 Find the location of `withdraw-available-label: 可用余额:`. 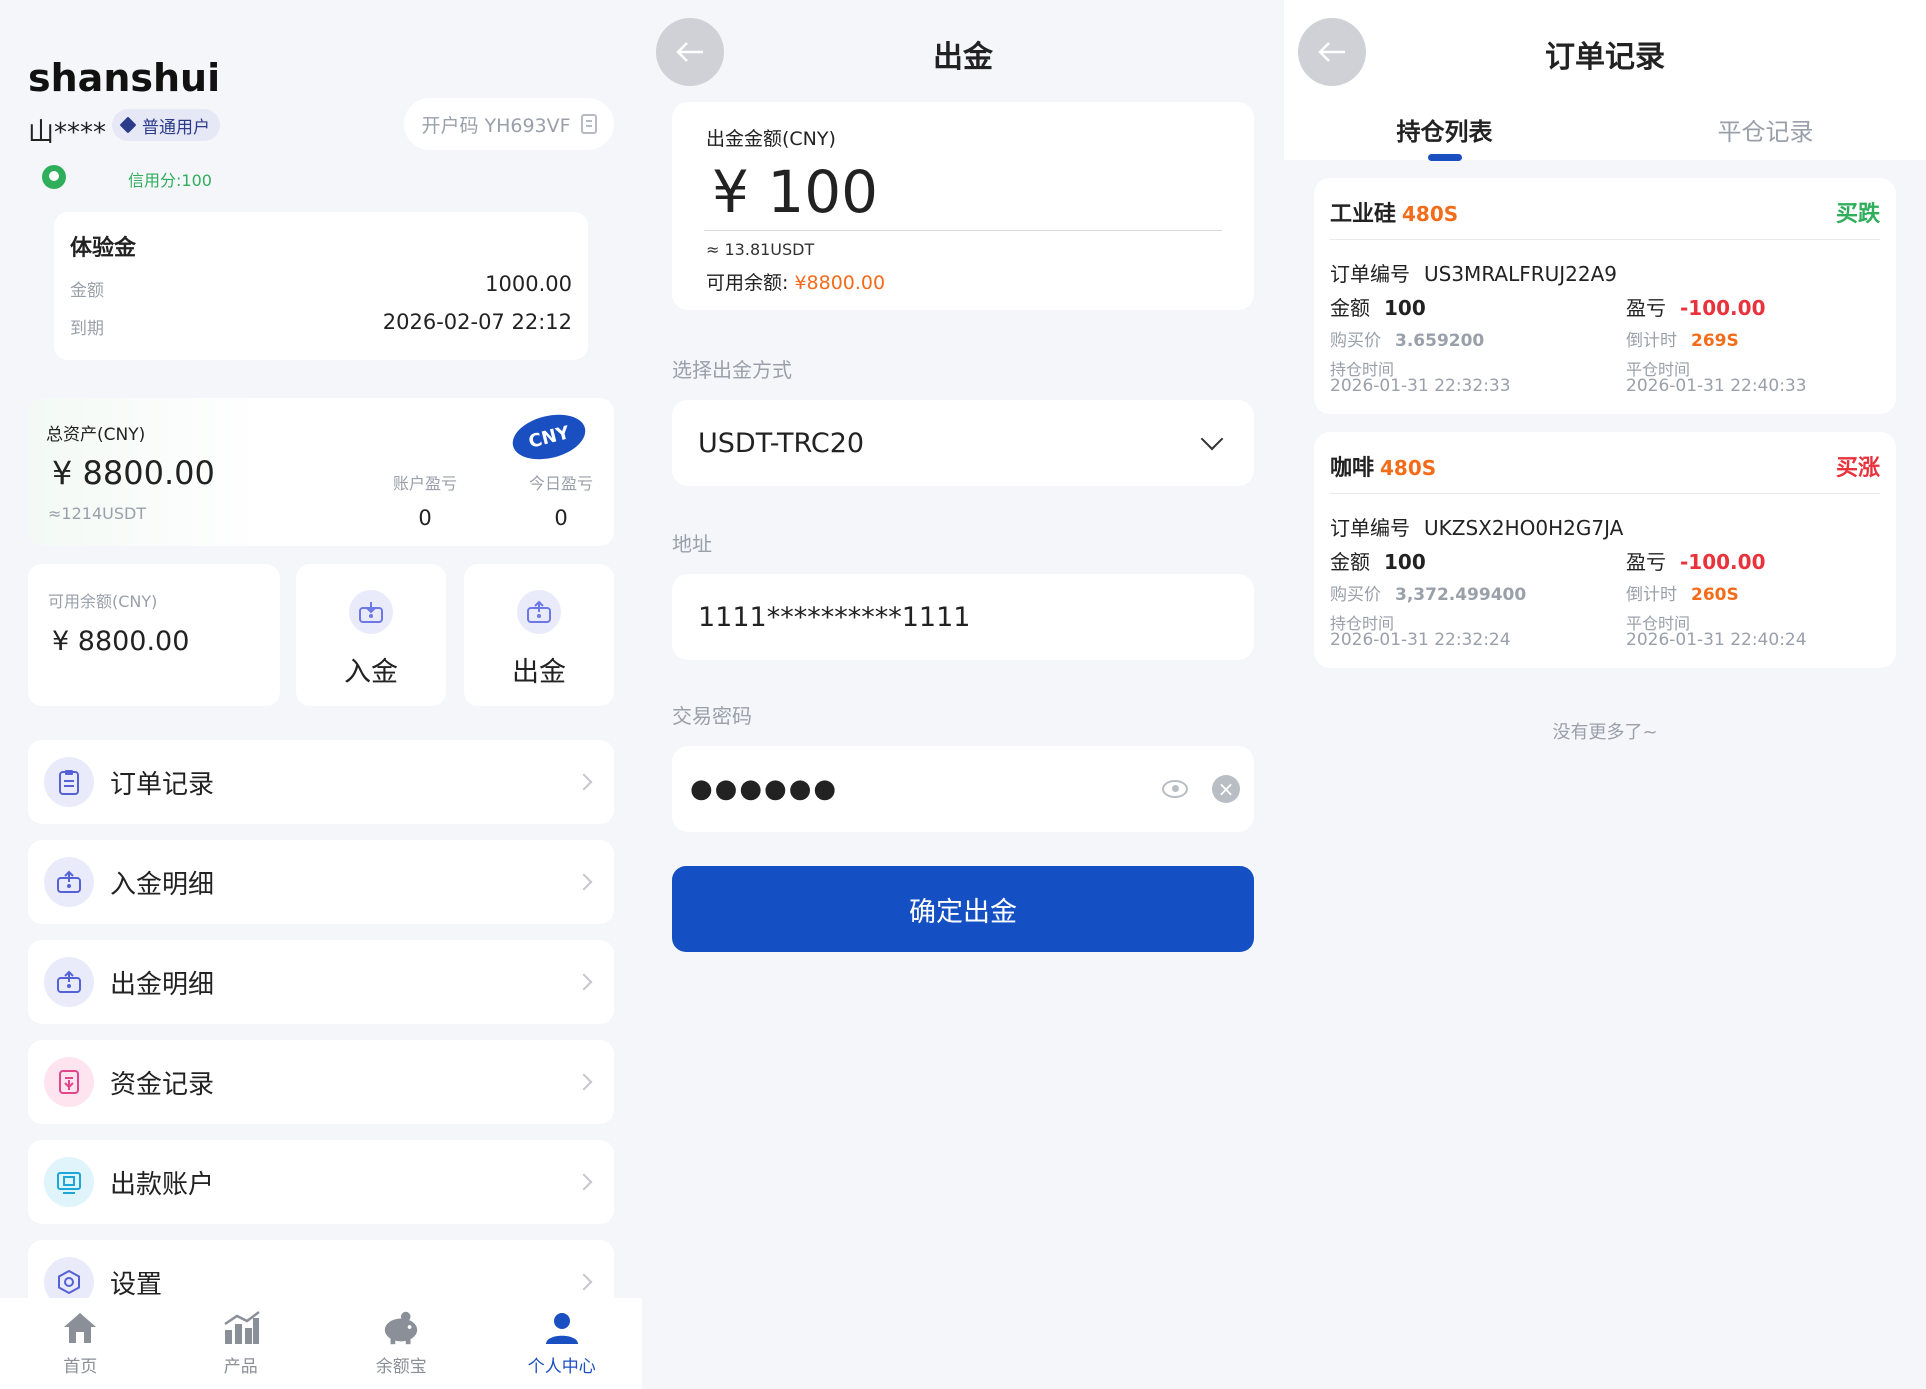

withdraw-available-label: 可用余额: is located at coordinates (747, 283).